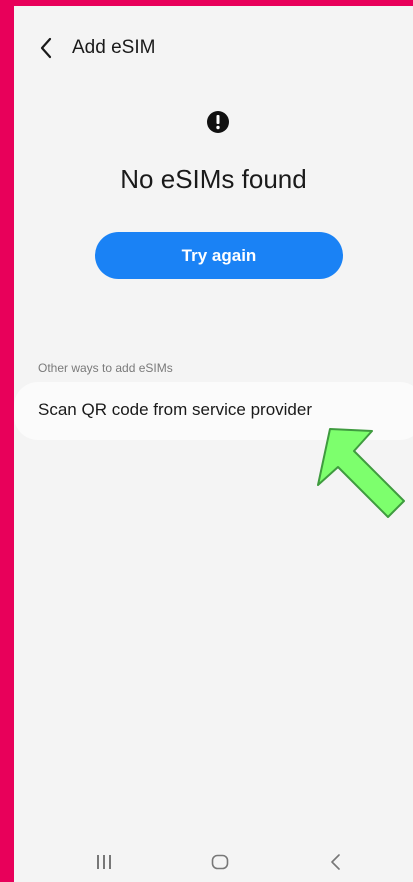  I want to click on nav-back-chevron-icon, so click(335, 862).